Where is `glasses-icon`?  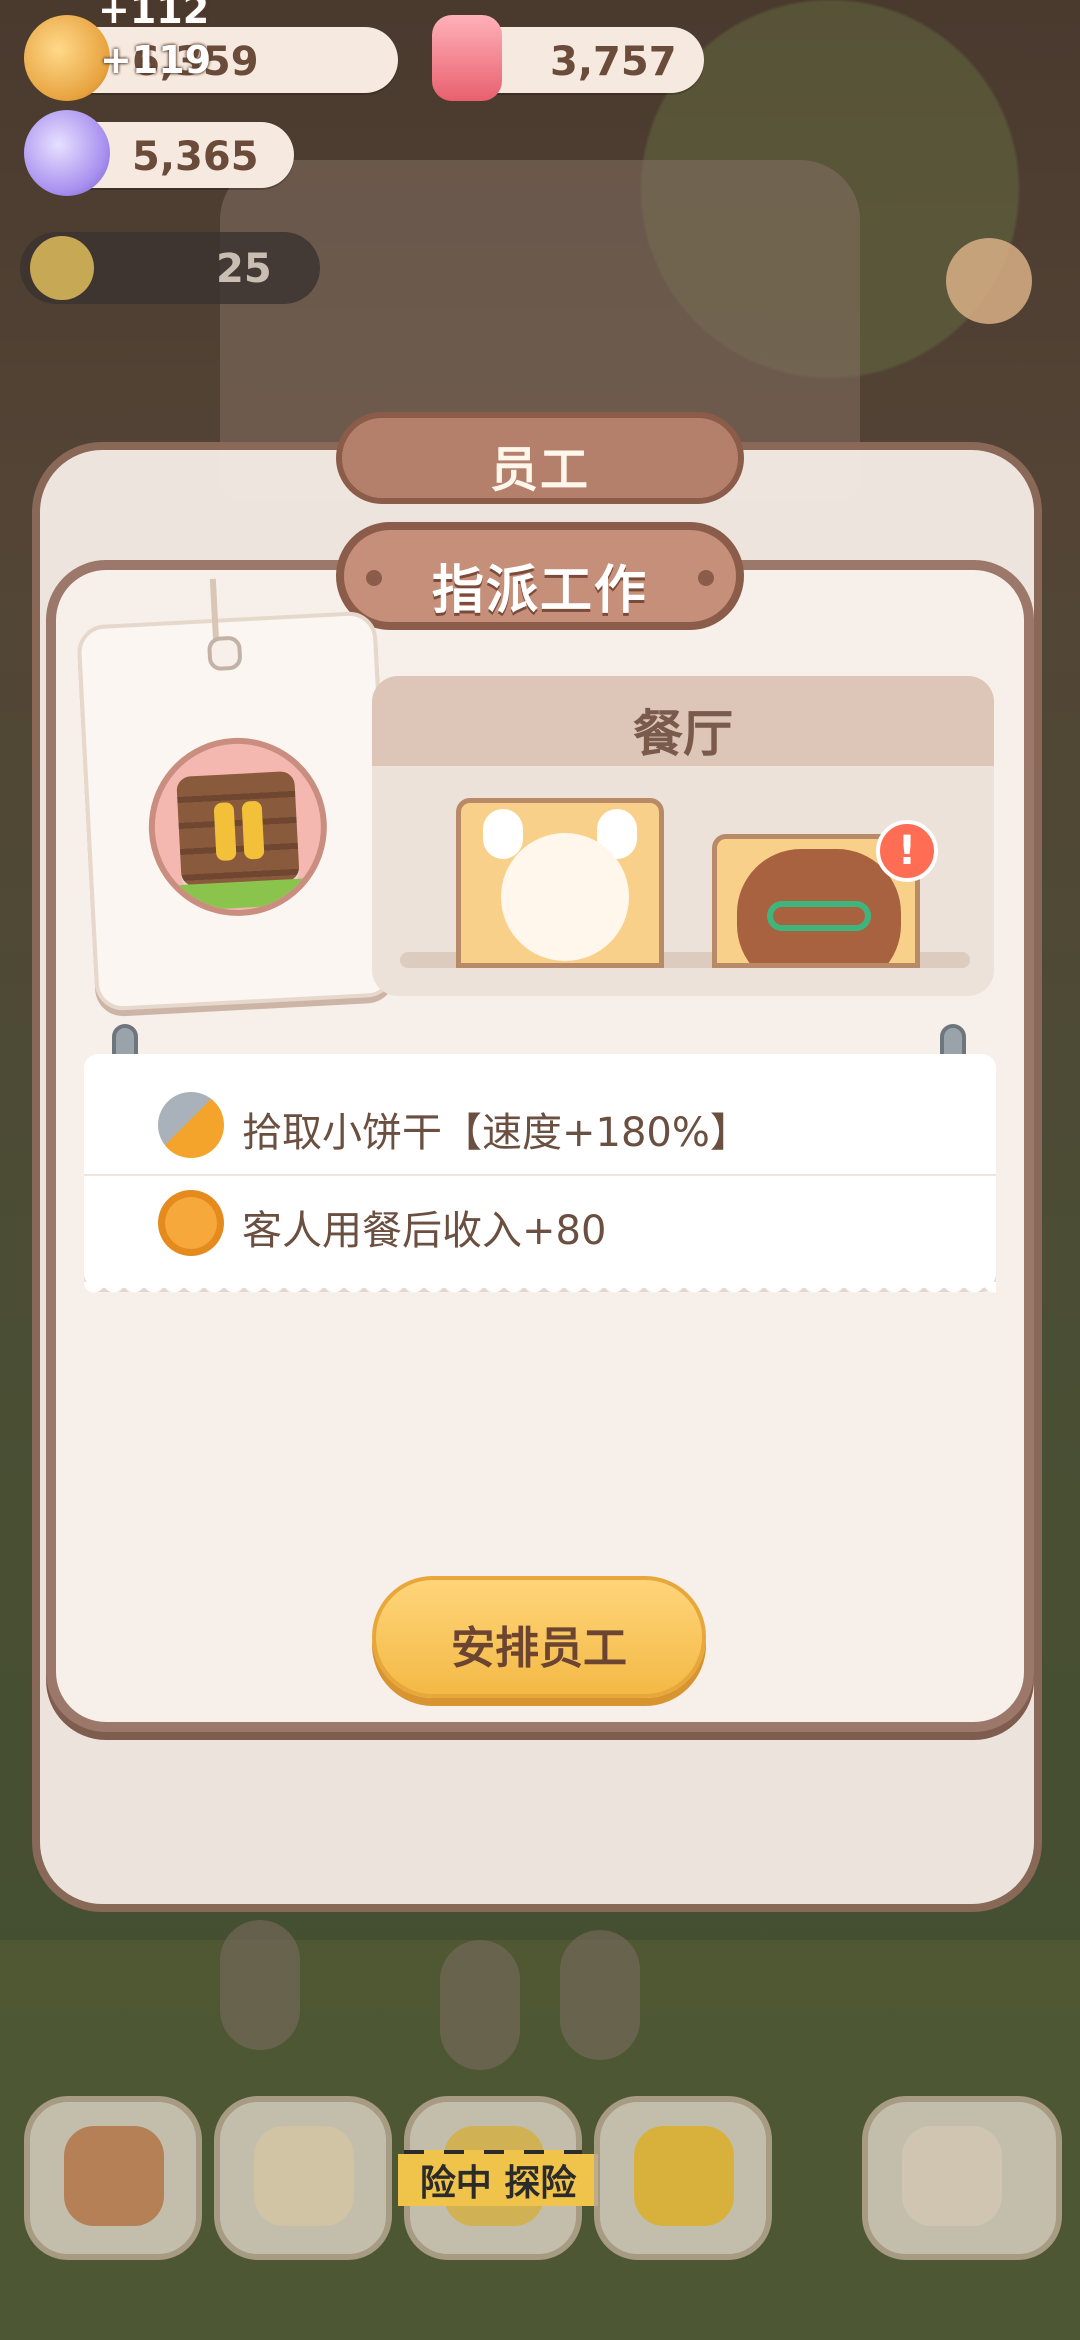
glasses-icon is located at coordinates (819, 916).